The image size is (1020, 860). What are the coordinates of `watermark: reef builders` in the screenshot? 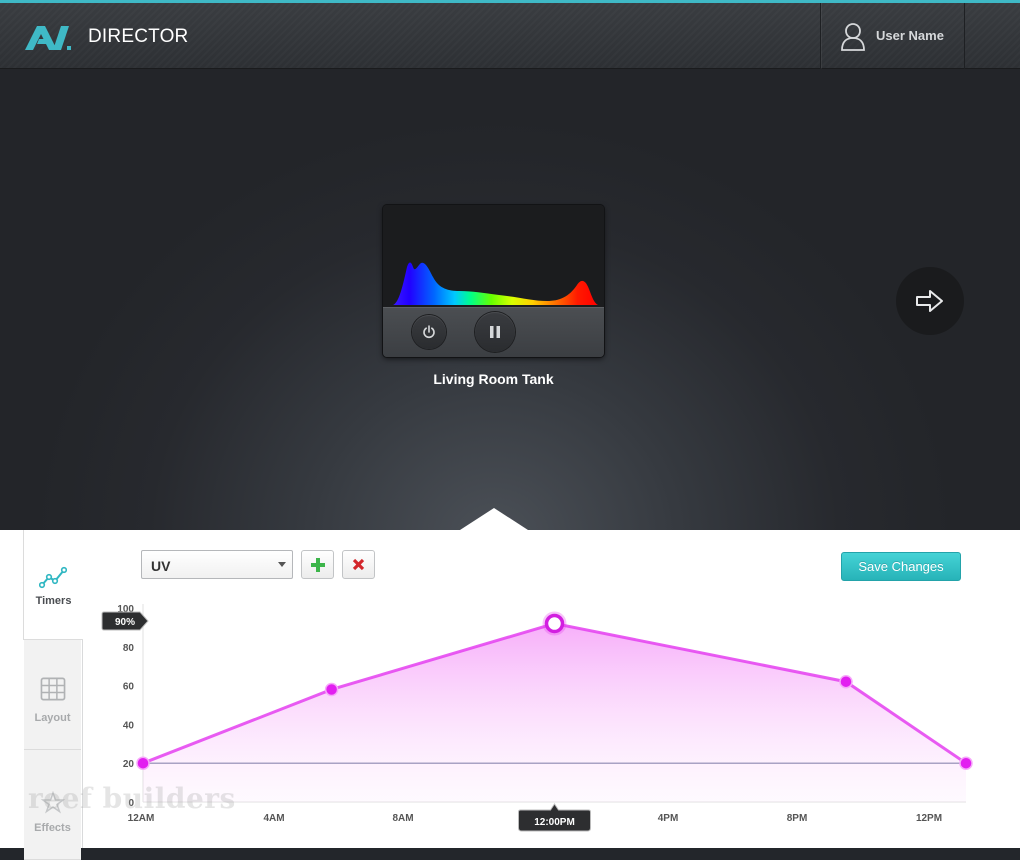 It's located at (132, 798).